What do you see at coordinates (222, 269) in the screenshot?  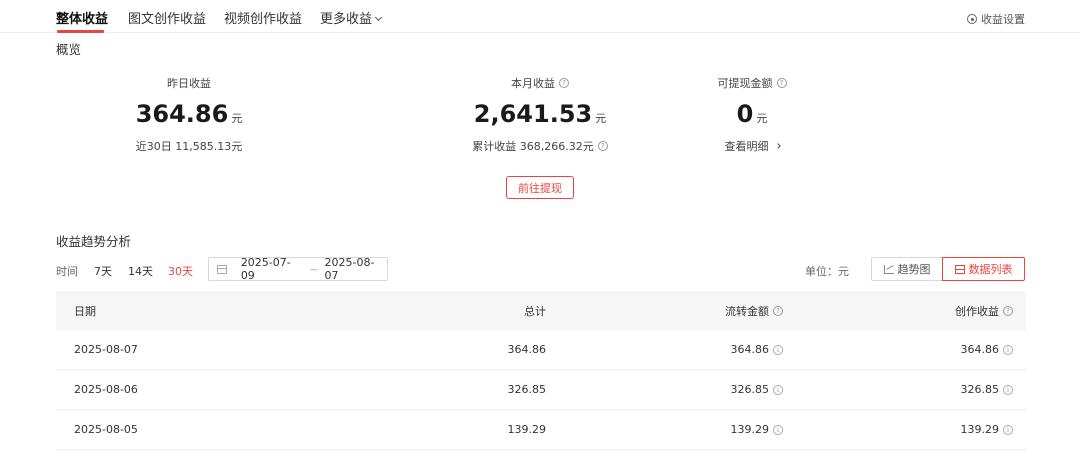 I see `calendar-icon` at bounding box center [222, 269].